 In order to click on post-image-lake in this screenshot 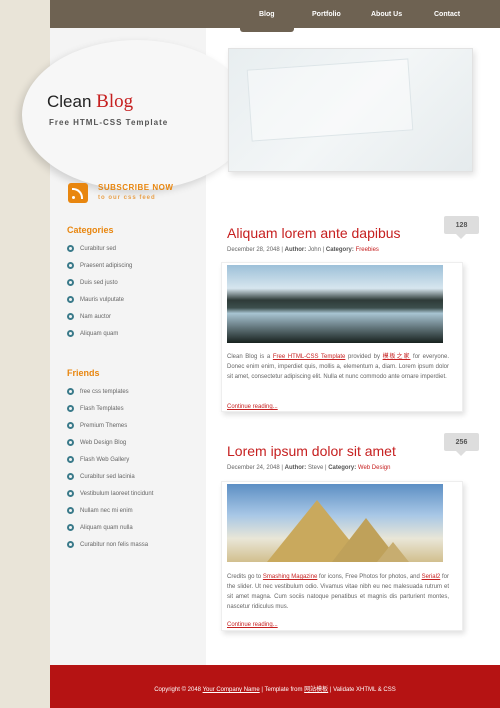, I will do `click(335, 304)`.